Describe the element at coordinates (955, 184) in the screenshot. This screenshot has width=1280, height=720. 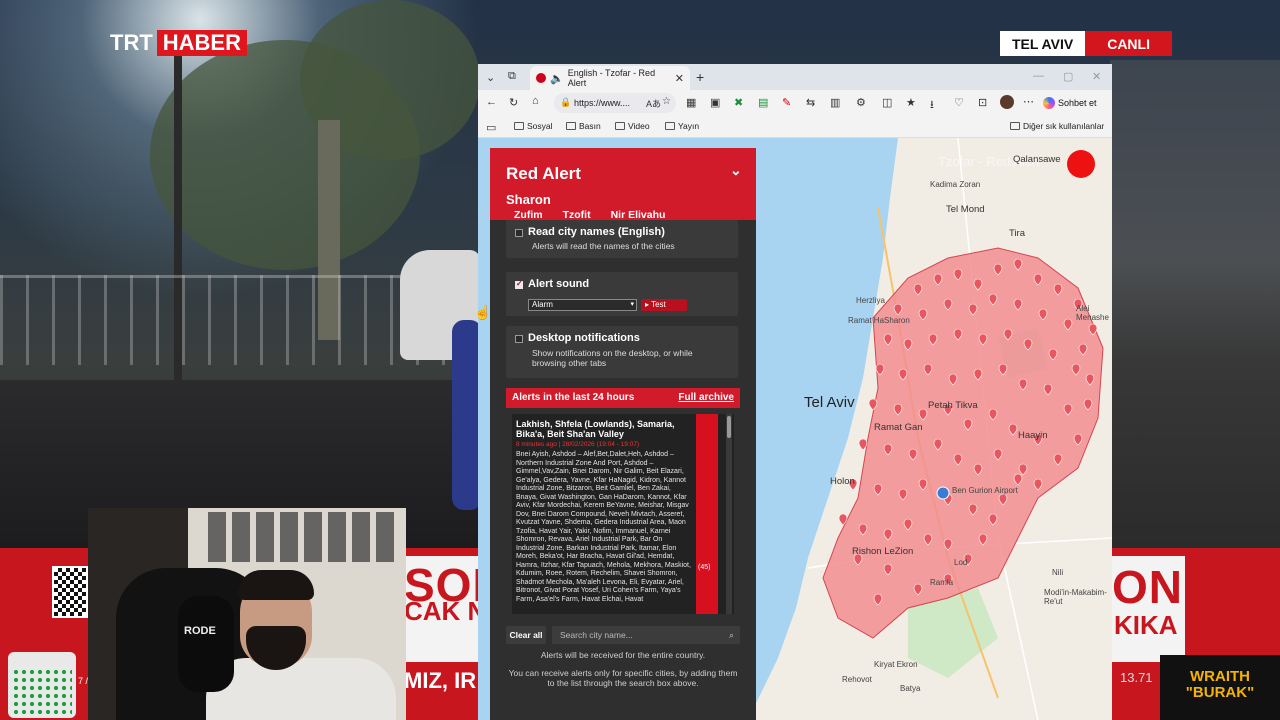
I see `map-label: Kadima Zoran` at that location.